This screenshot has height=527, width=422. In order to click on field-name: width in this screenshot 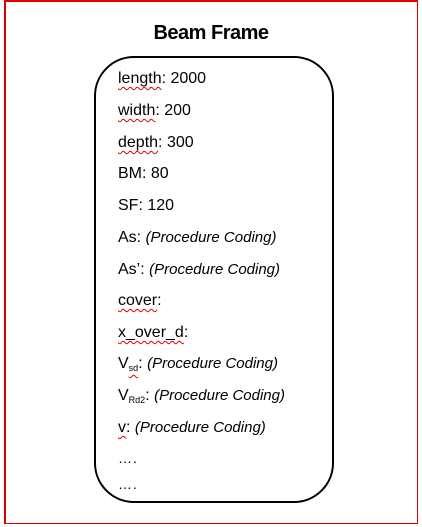, I will do `click(137, 110)`.